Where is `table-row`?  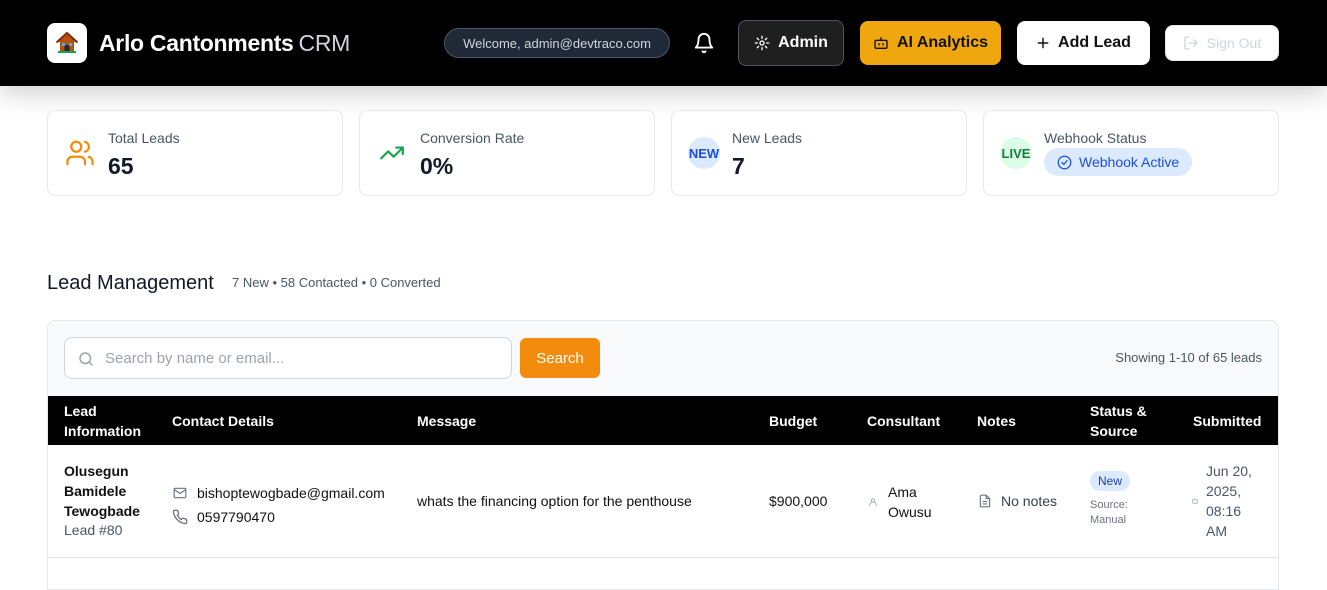 table-row is located at coordinates (663, 574).